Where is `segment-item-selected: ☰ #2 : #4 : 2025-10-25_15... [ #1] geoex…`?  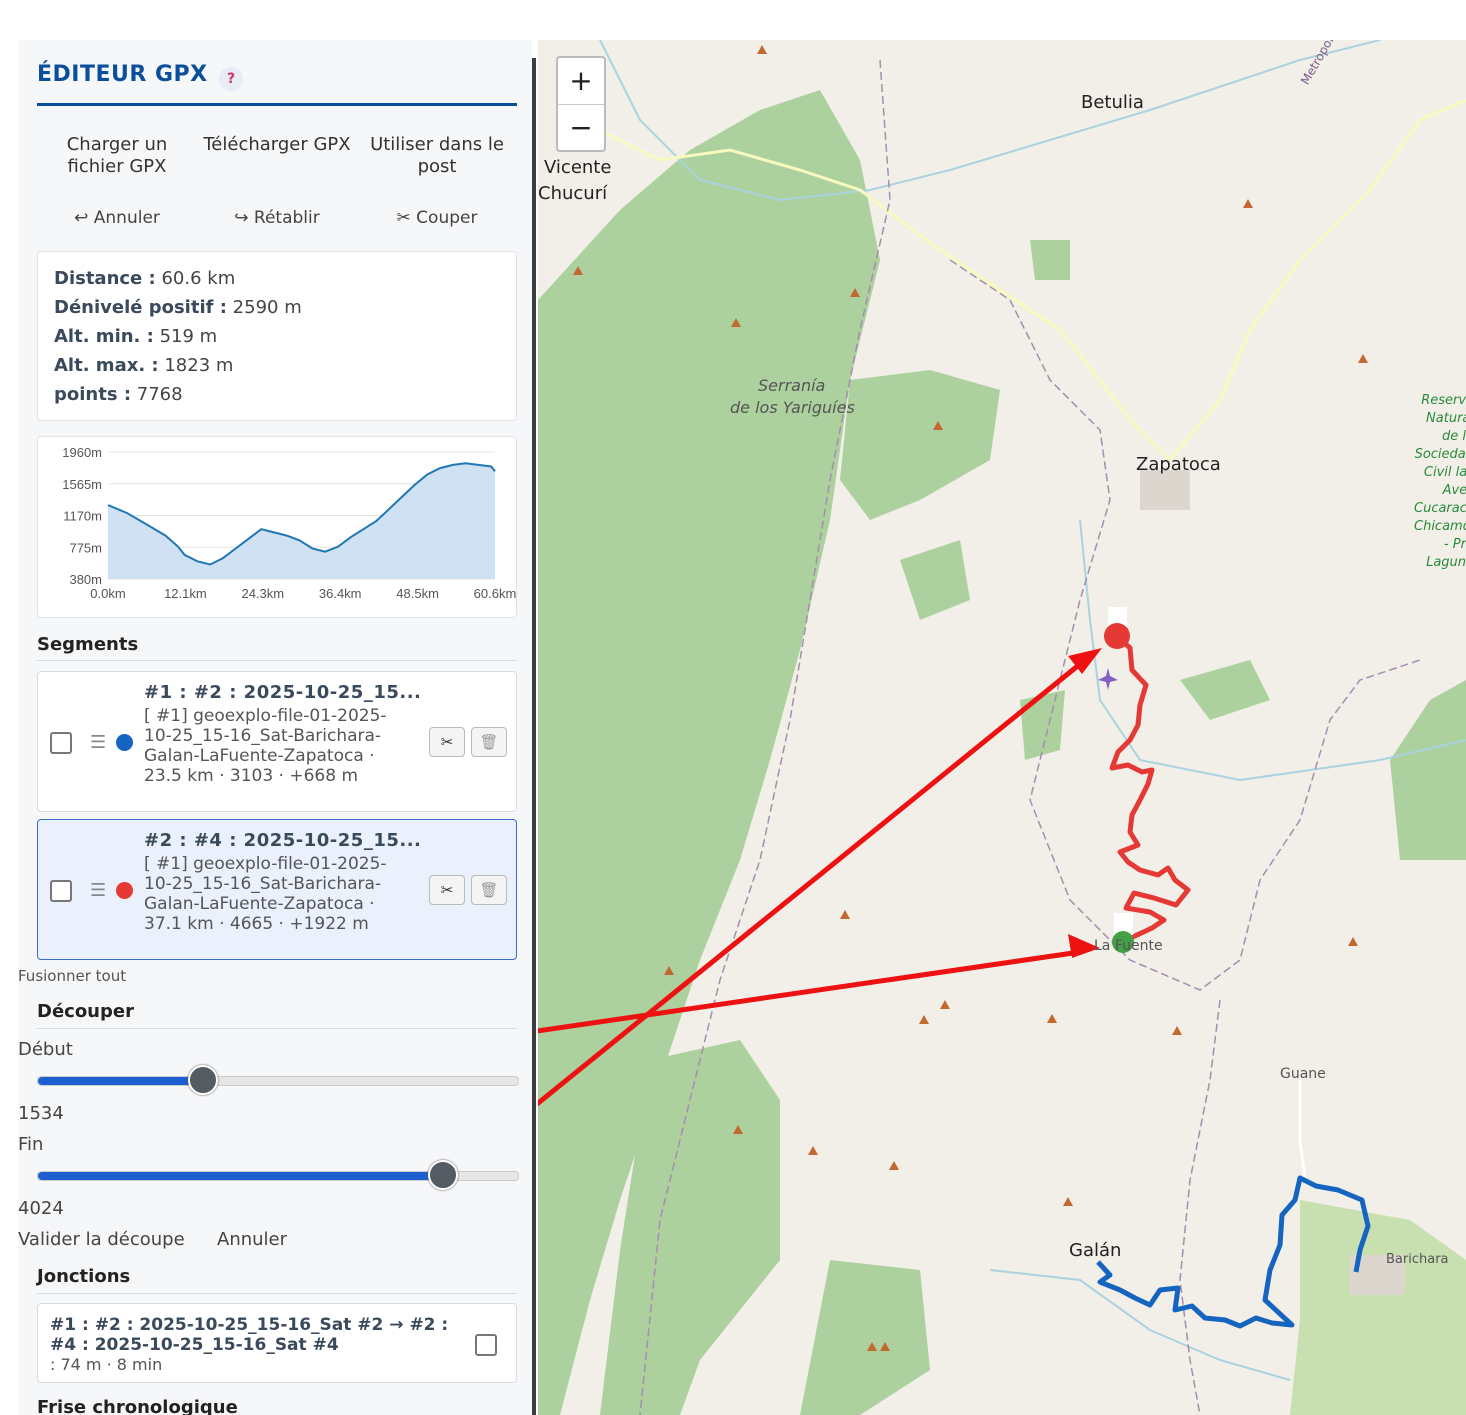 segment-item-selected: ☰ #2 : #4 : 2025-10-25_15... [ #1] geoex… is located at coordinates (277, 889).